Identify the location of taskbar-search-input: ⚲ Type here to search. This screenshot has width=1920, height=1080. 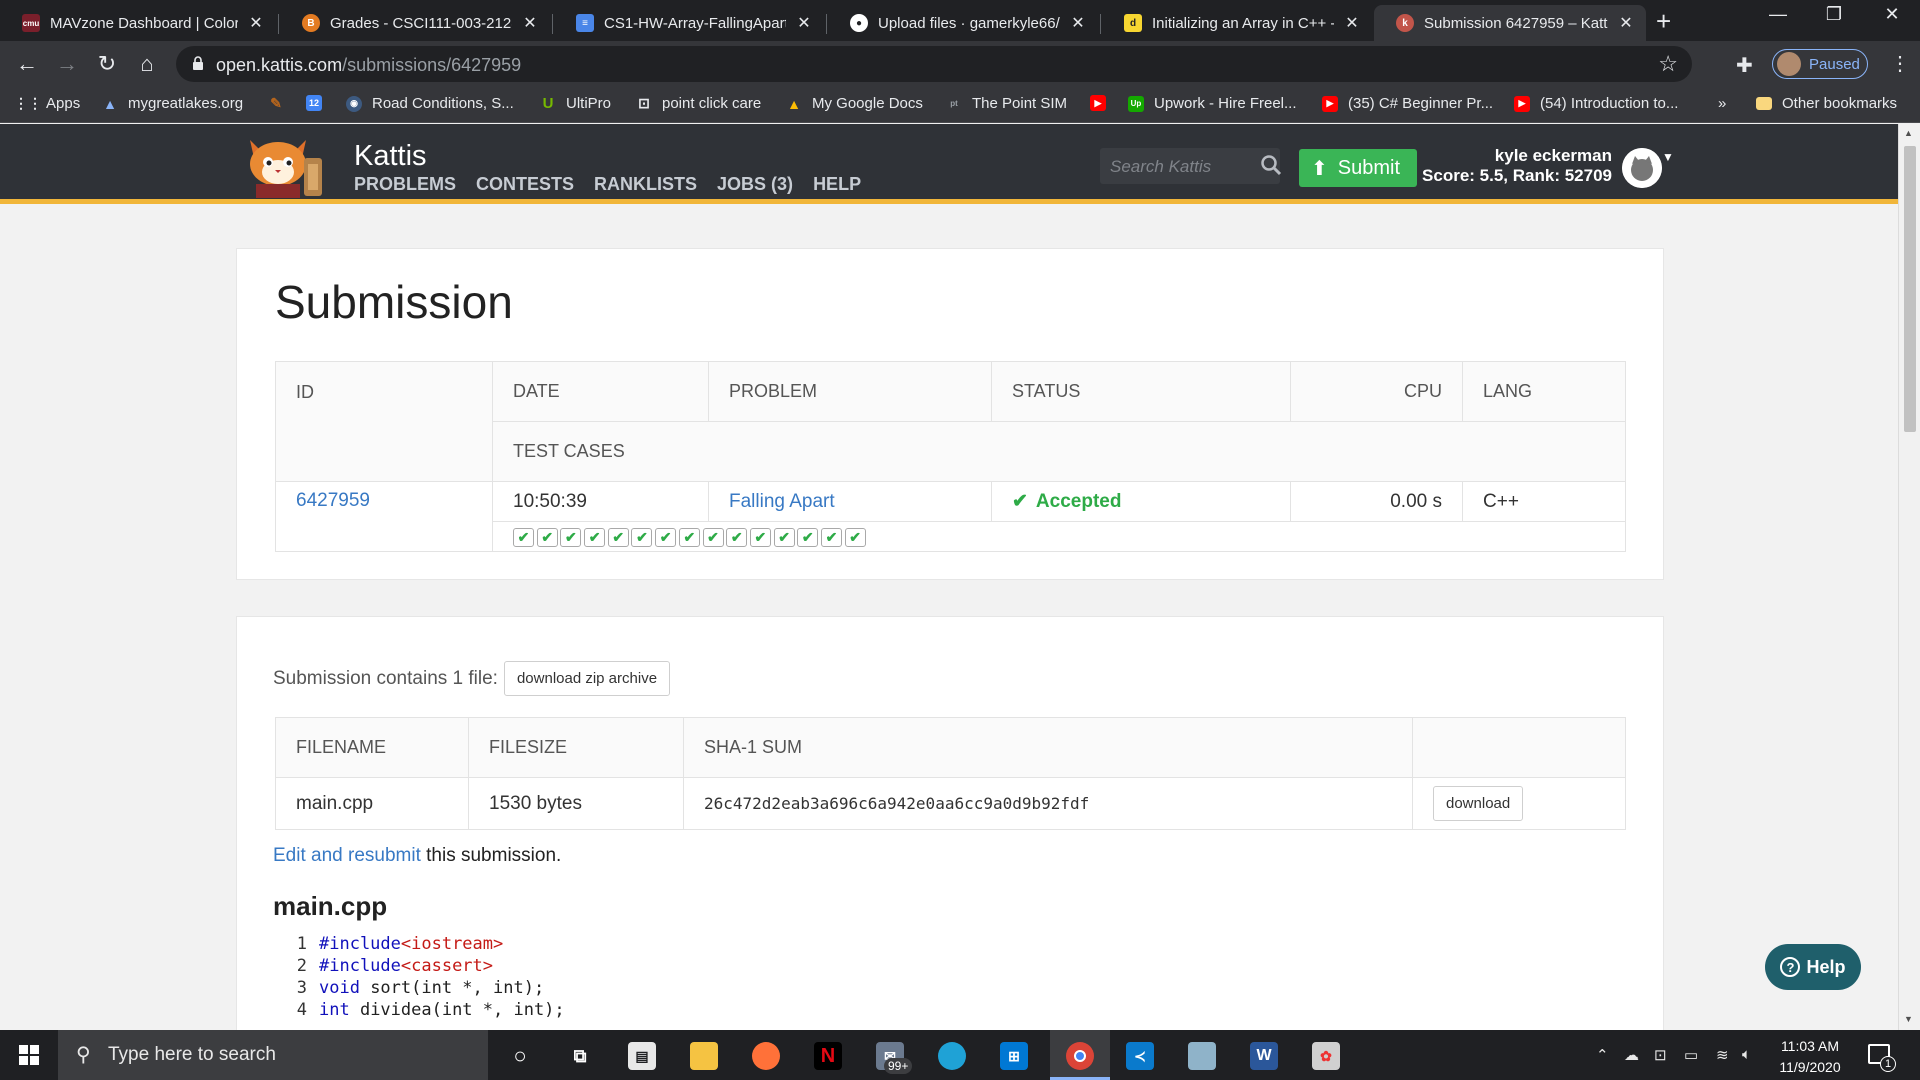
(273, 1055).